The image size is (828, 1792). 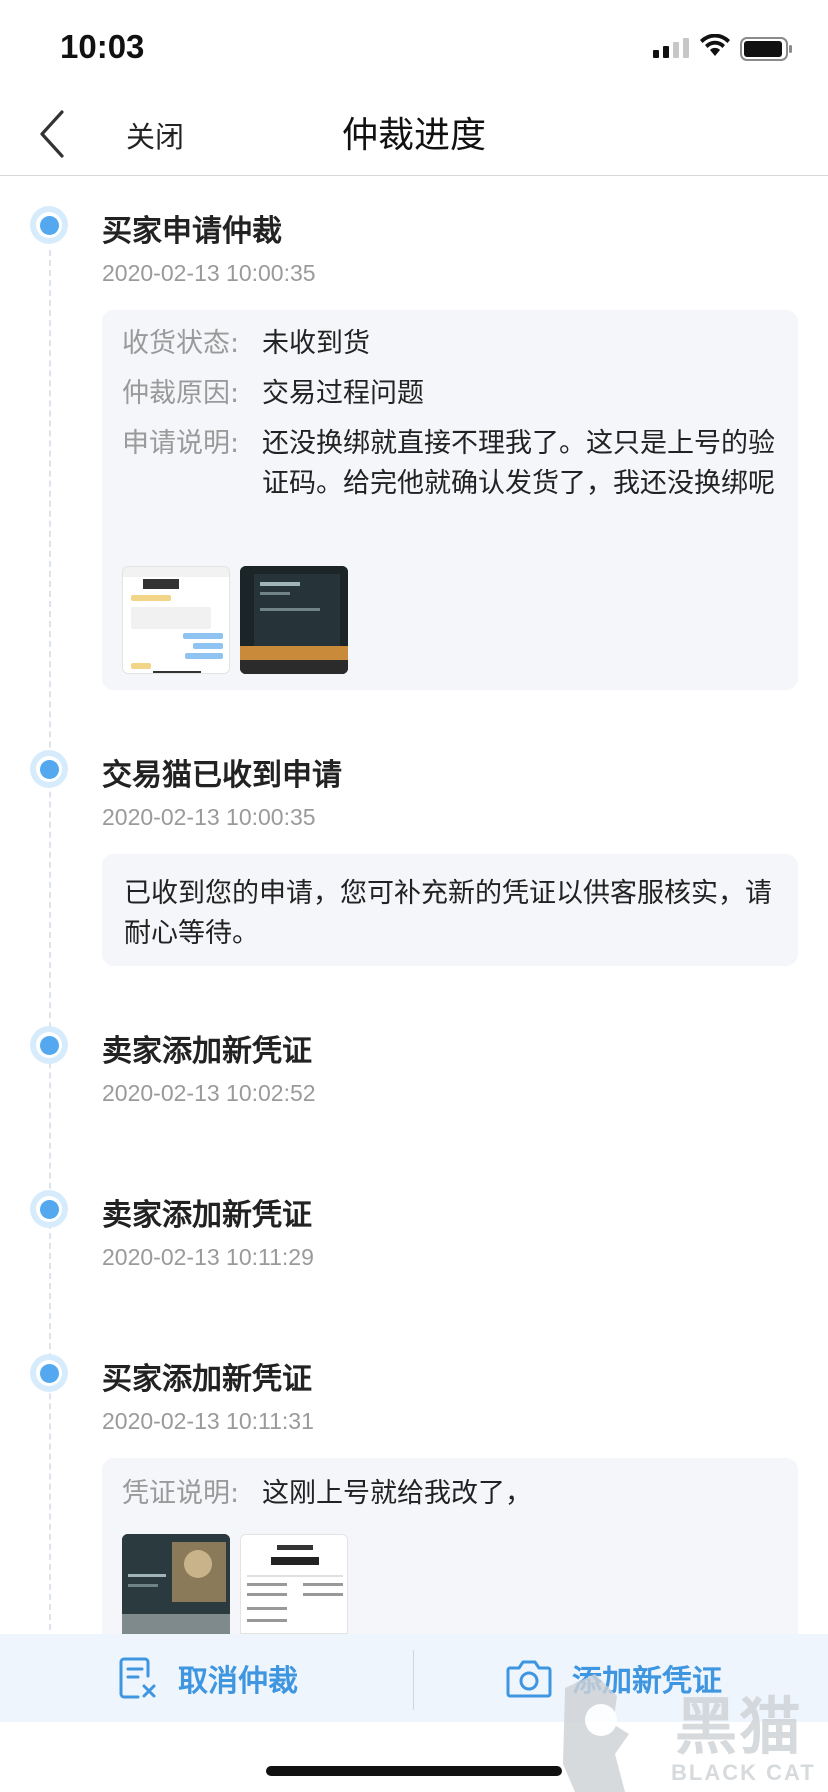 What do you see at coordinates (181, 393) in the screenshot?
I see `detail-key: 仲裁原因:` at bounding box center [181, 393].